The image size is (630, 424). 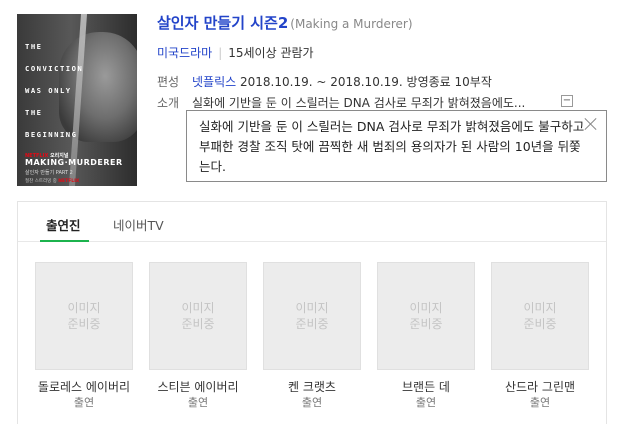 I want to click on org-value: 넷플릭스 2018.10.19. ~ 2018.10.19. 방영종료 10부작, so click(x=342, y=81).